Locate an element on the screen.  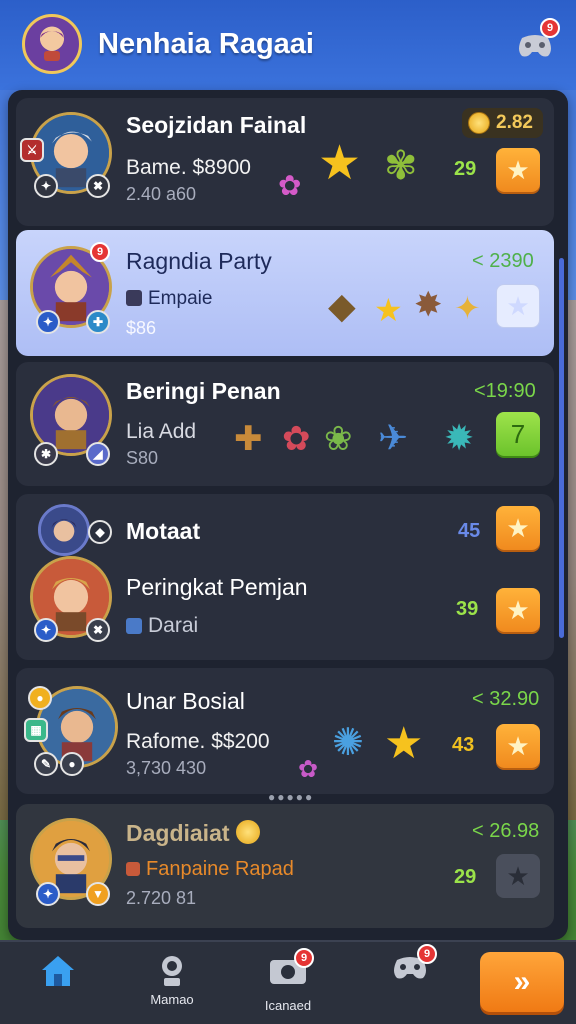
card-subtitle-text: Empaie is located at coordinates (180, 298).